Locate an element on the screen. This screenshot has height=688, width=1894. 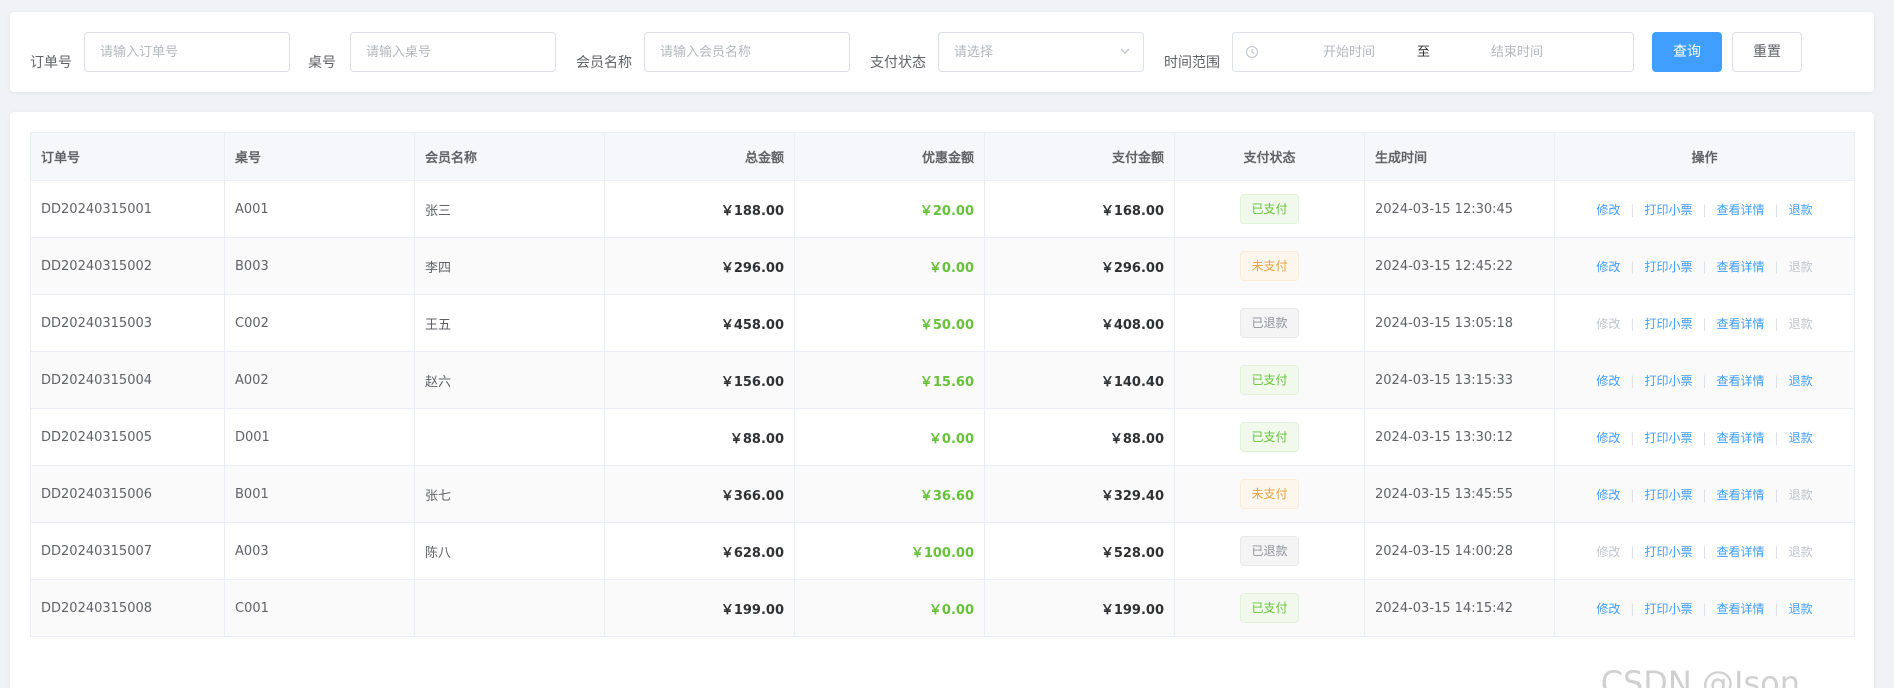
cell-member: 王五 is located at coordinates (509, 323).